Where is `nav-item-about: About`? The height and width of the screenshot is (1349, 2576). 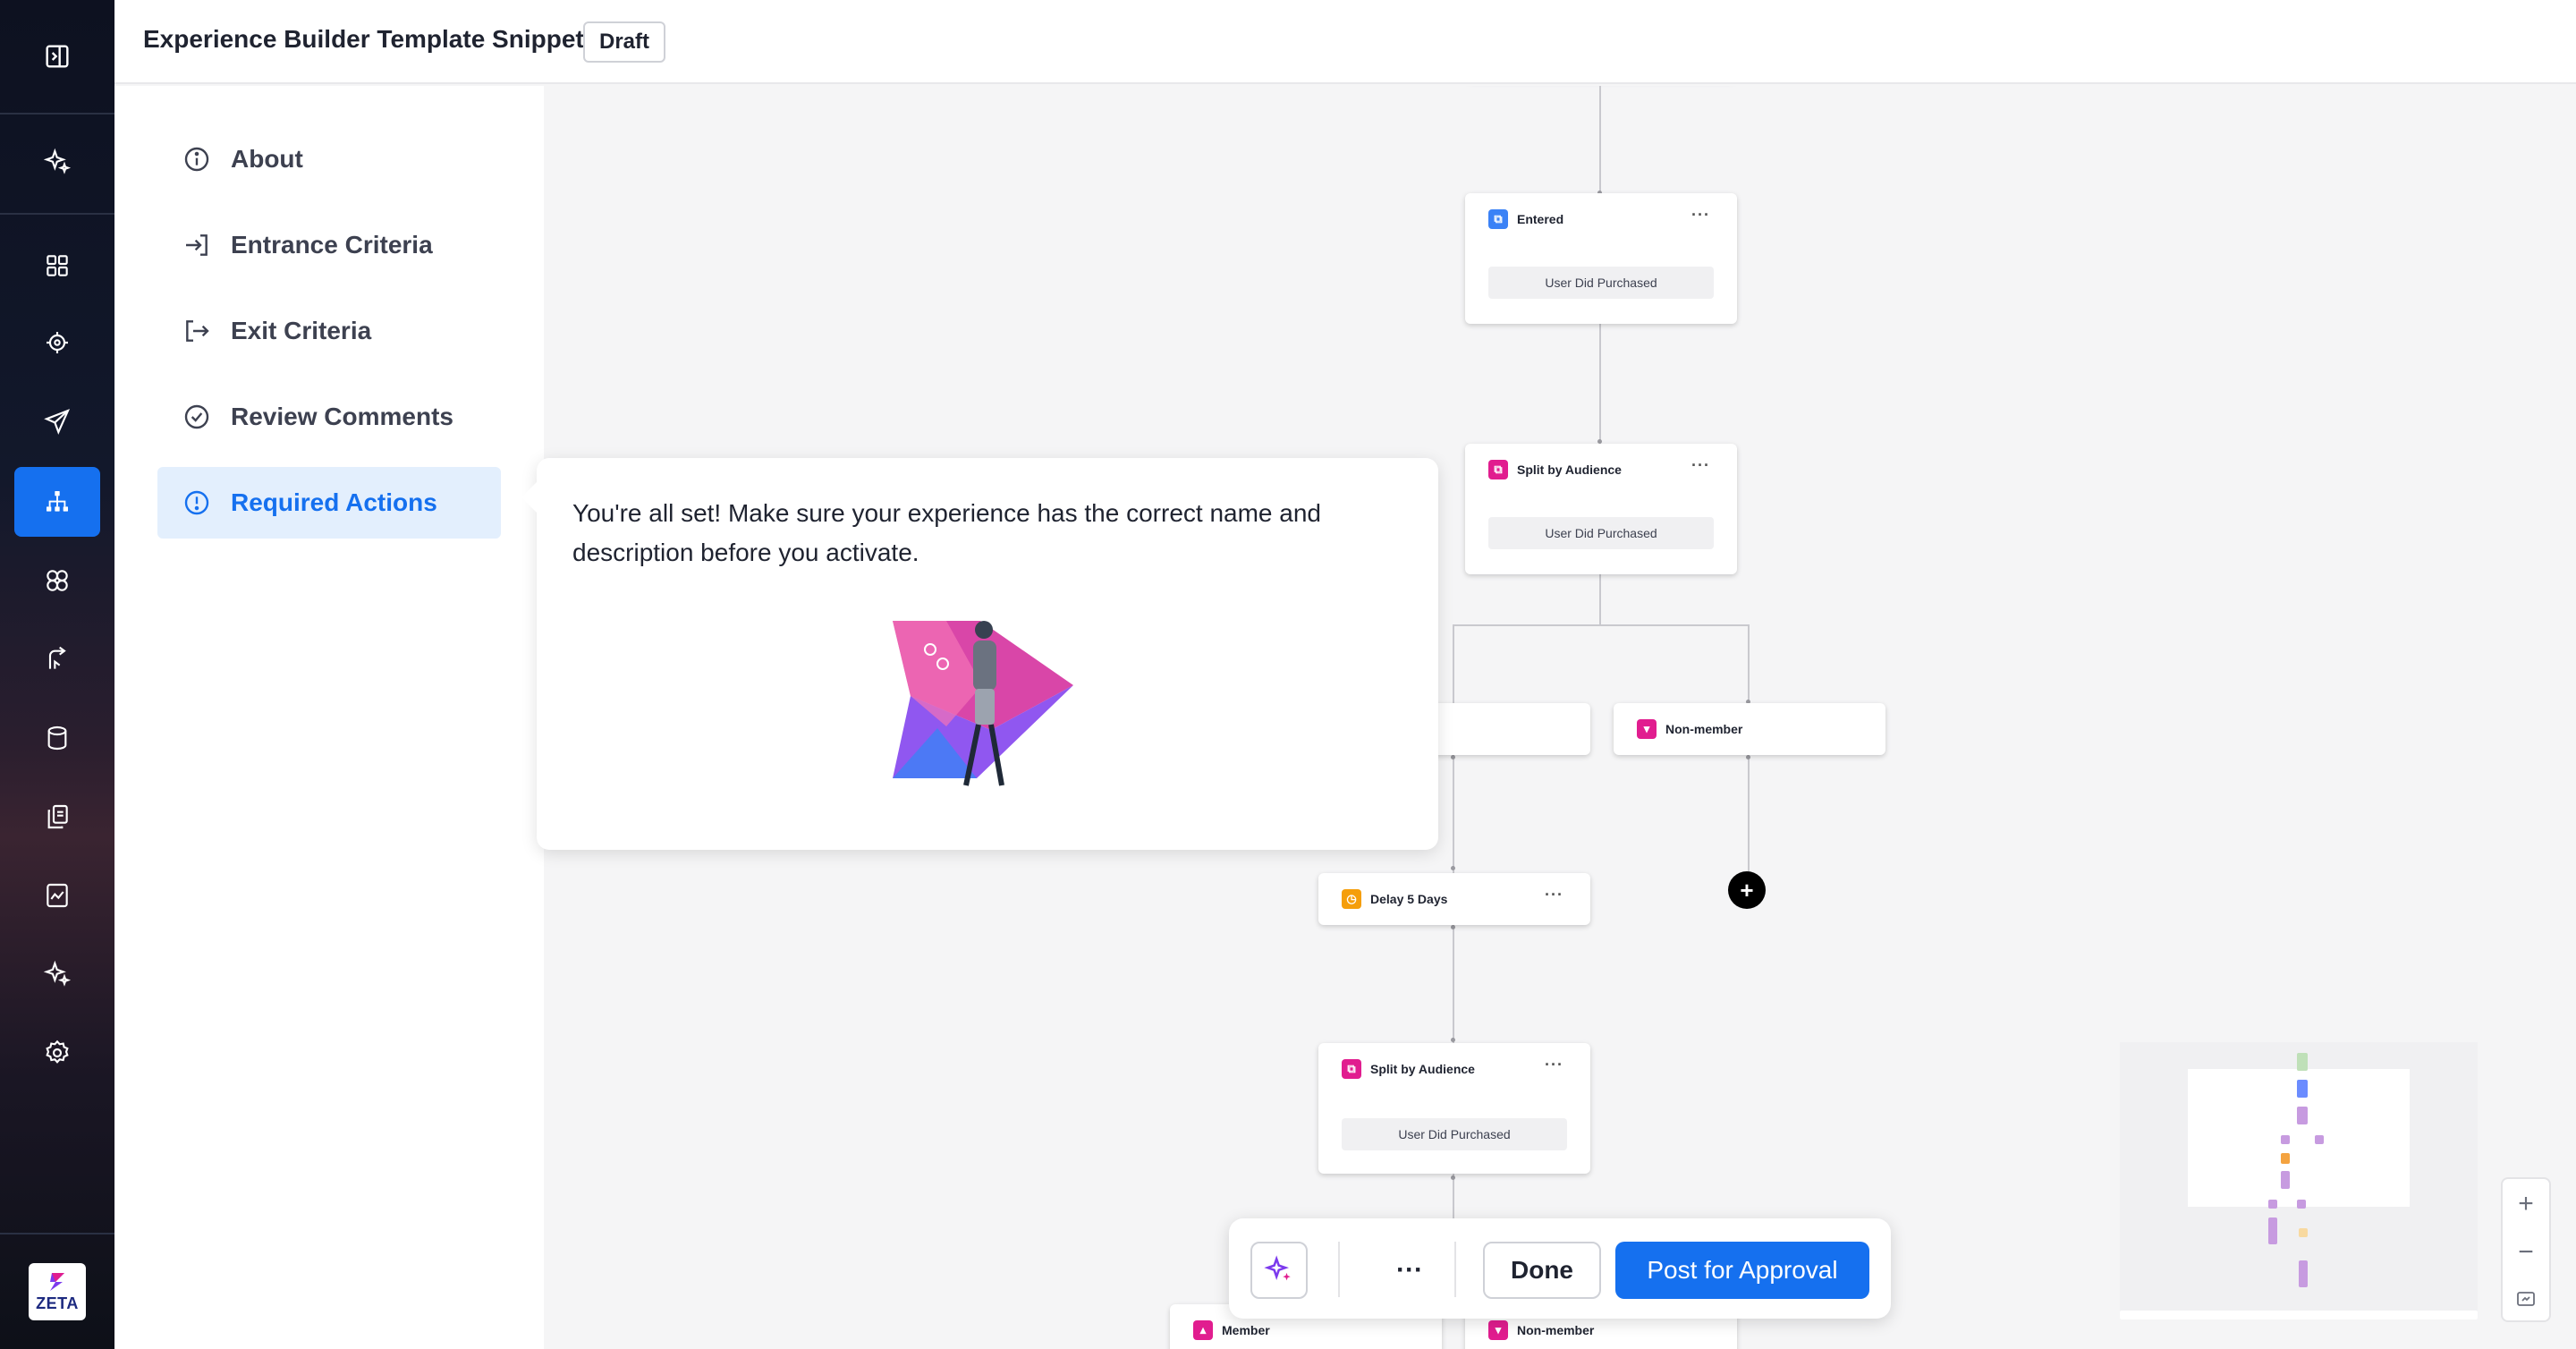 nav-item-about: About is located at coordinates (329, 159).